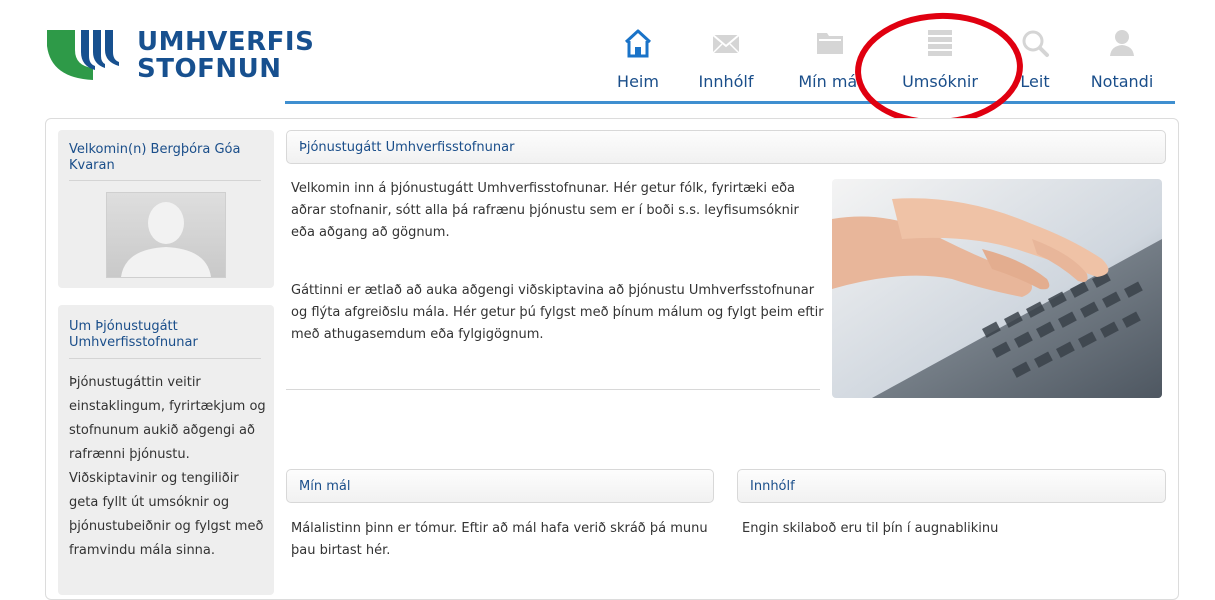 The height and width of the screenshot is (600, 1215). I want to click on nav-item-innholf: Innhólf, so click(726, 58).